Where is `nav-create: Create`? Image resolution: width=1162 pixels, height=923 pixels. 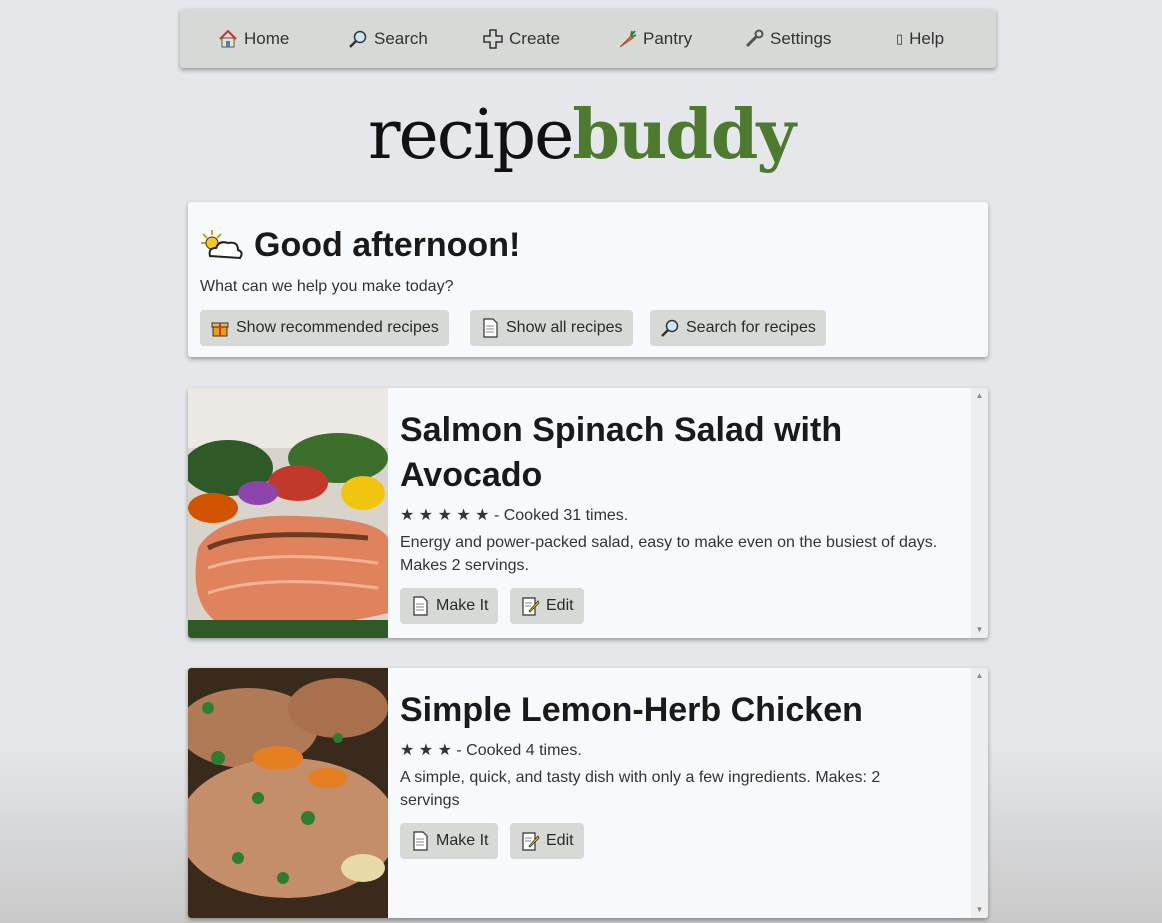
nav-create: Create is located at coordinates (521, 39).